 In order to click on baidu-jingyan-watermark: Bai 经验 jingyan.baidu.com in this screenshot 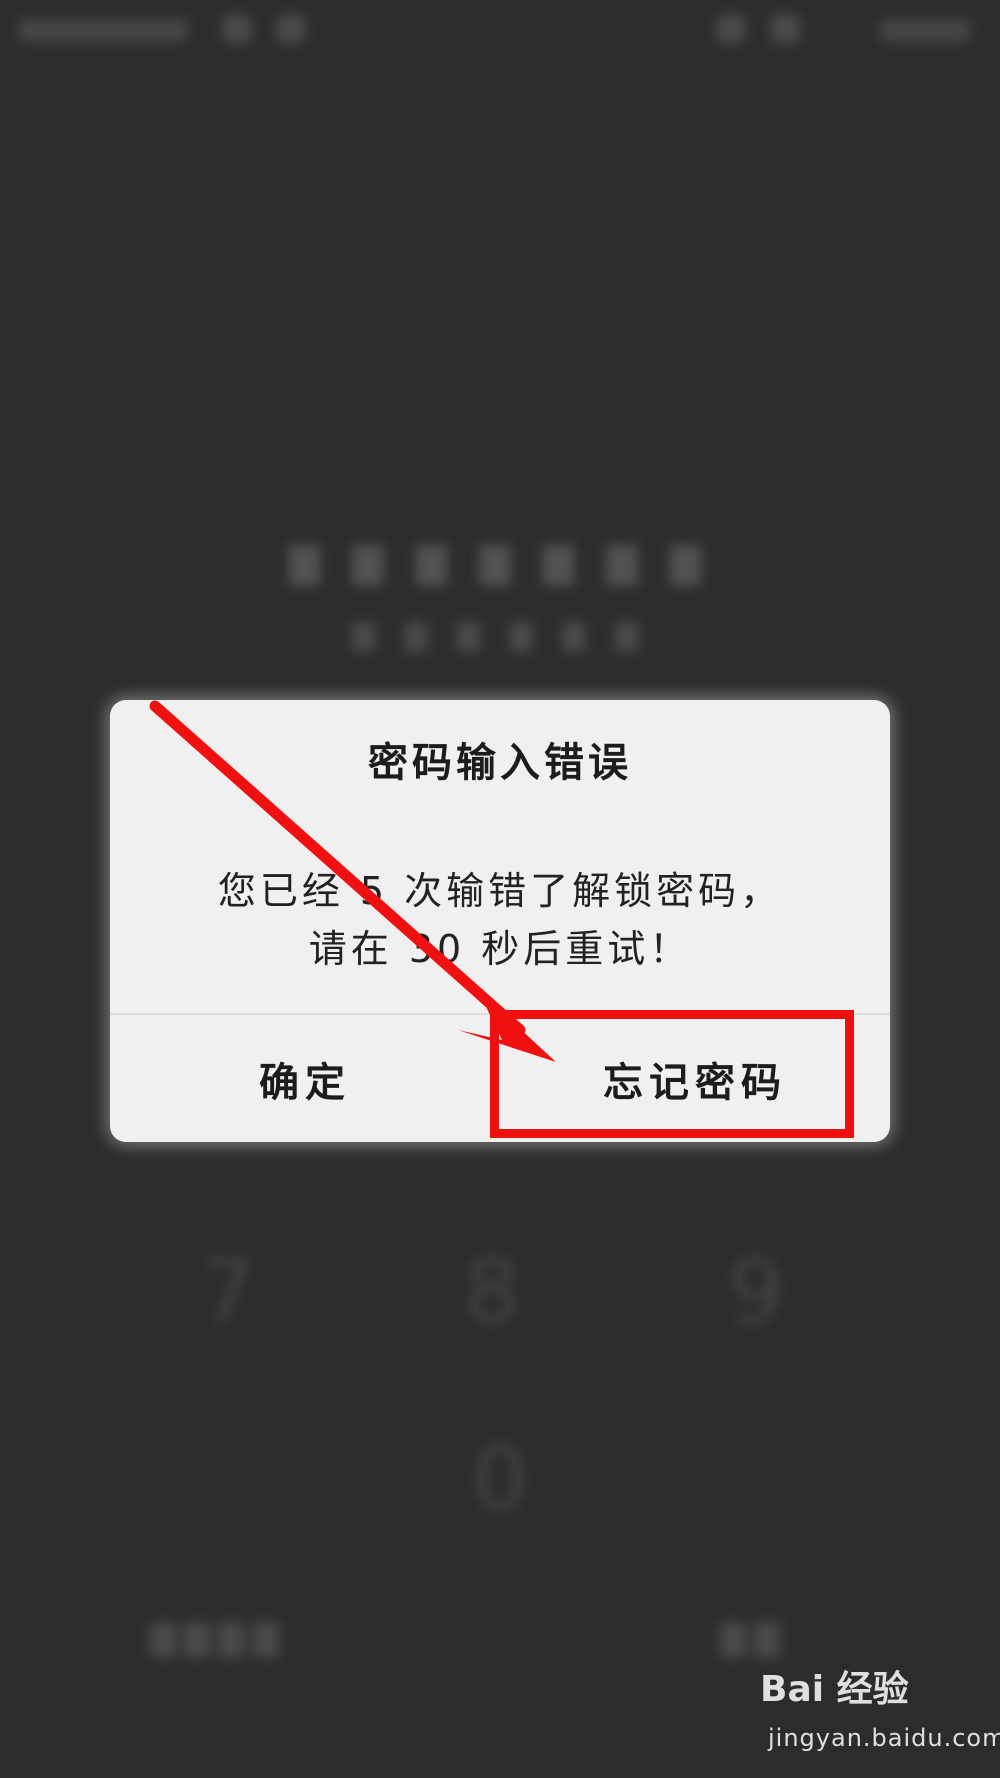, I will do `click(880, 1710)`.